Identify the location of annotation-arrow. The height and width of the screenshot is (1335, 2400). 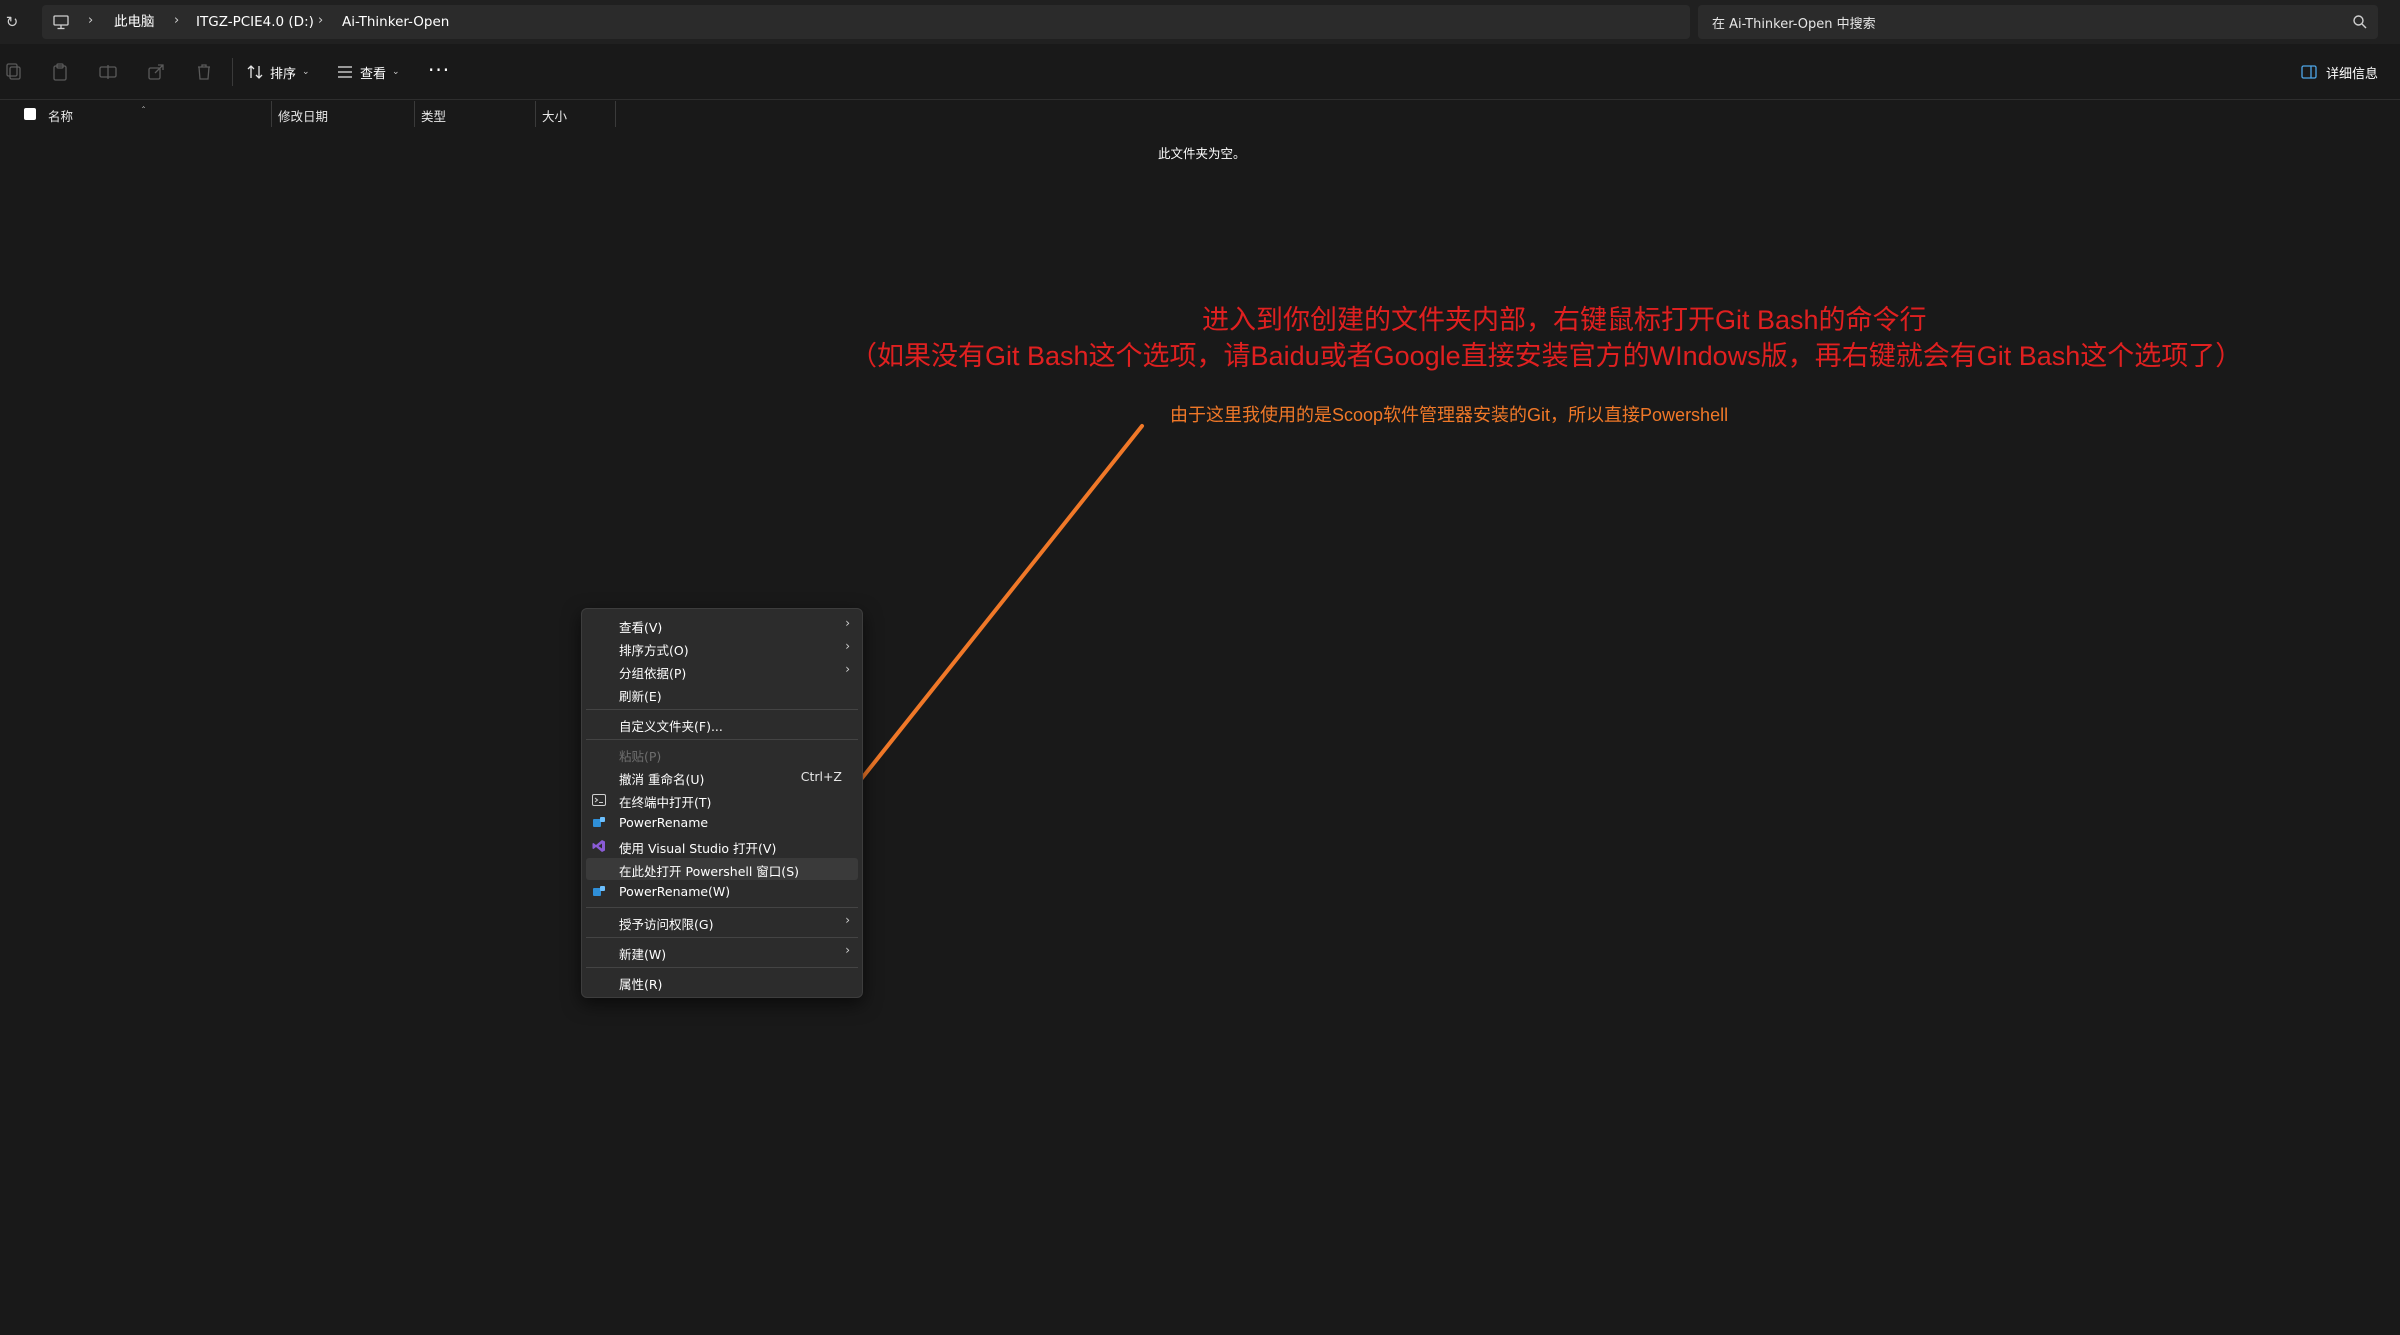
(971, 641).